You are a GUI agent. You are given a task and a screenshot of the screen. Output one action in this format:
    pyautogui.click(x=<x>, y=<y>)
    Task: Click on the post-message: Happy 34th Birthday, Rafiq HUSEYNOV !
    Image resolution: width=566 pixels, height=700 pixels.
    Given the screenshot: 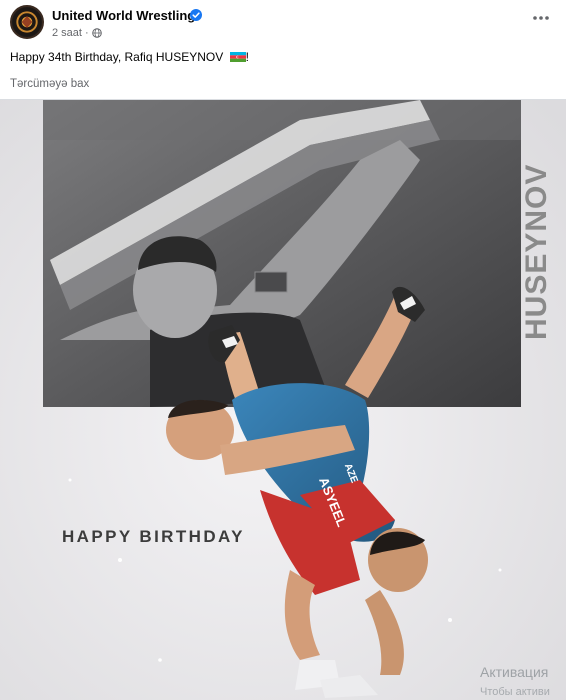 What is the action you would take?
    pyautogui.click(x=129, y=57)
    